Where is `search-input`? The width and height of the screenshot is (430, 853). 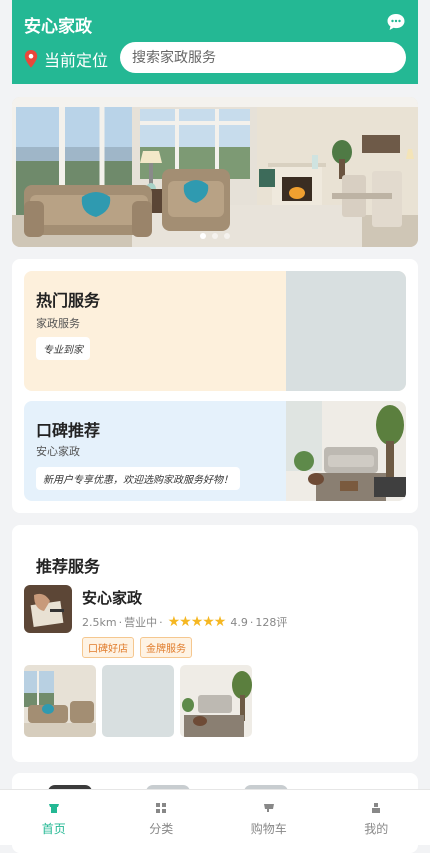
search-input is located at coordinates (263, 57).